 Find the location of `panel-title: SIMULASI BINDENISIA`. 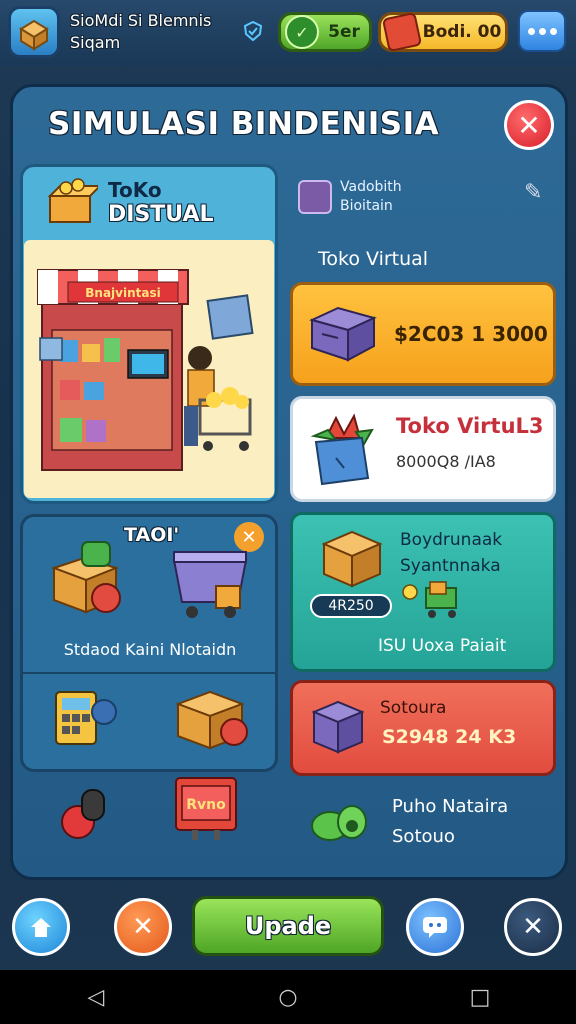

panel-title: SIMULASI BINDENISIA is located at coordinates (244, 124).